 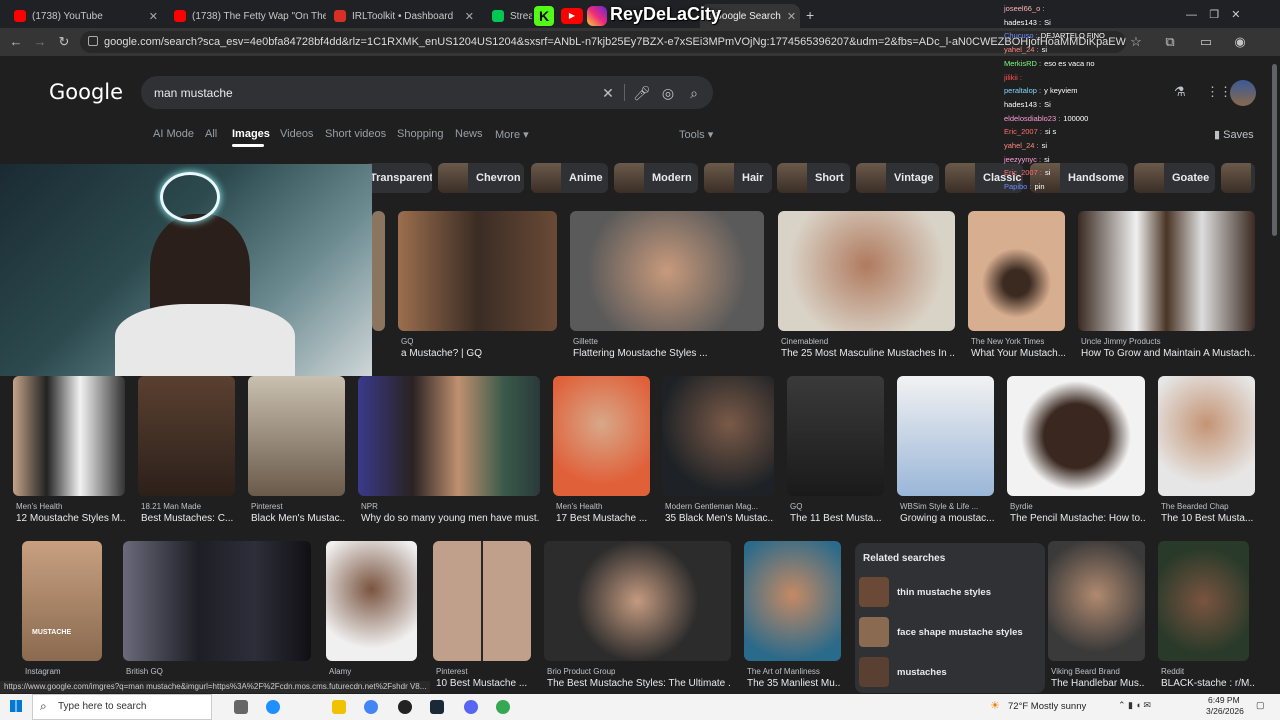 What do you see at coordinates (1238, 178) in the screenshot?
I see `chip-more` at bounding box center [1238, 178].